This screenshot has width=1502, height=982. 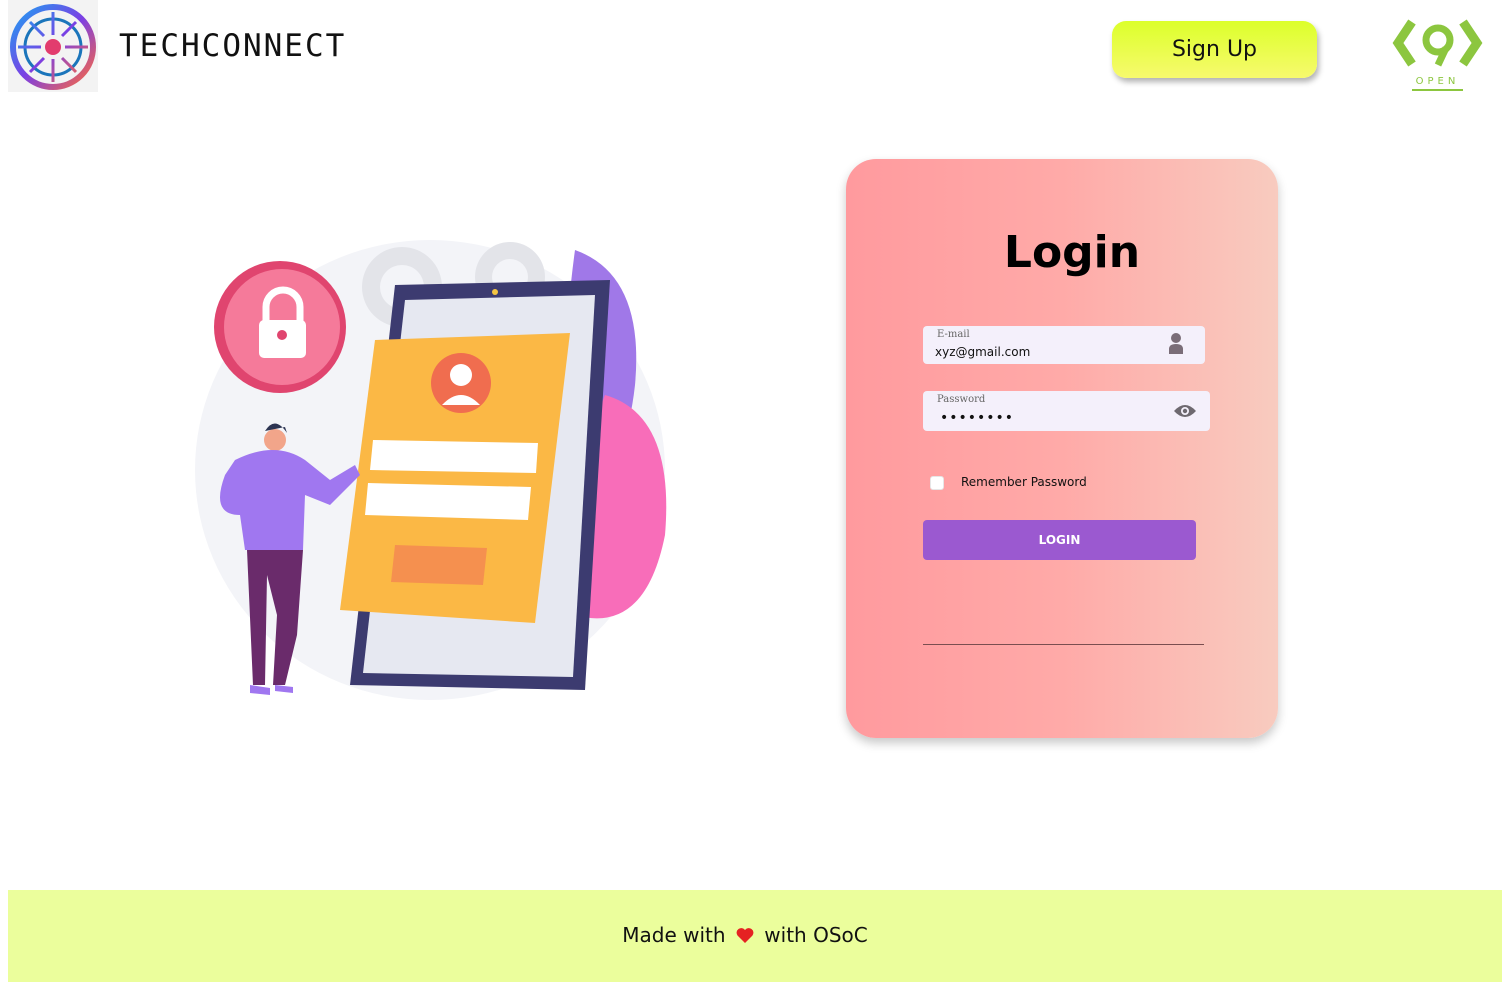 I want to click on footer-with-osoc: with OSoC, so click(x=816, y=935).